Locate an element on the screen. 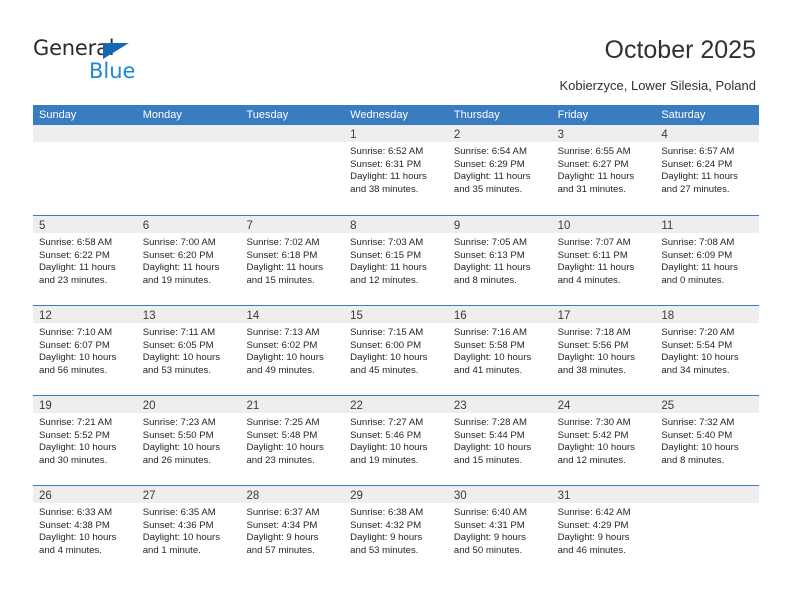 Image resolution: width=792 pixels, height=612 pixels. day-number: 14 is located at coordinates (253, 316).